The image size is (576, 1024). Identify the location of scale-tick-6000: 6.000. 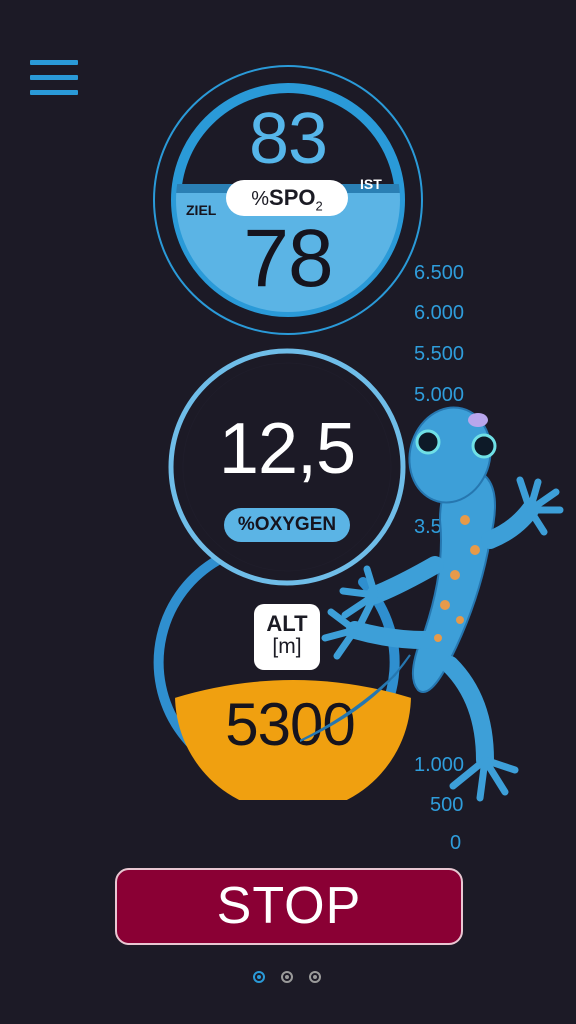
(439, 313).